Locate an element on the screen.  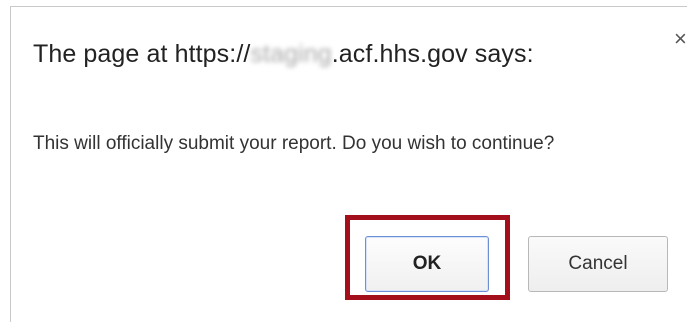
dialog-top-border is located at coordinates (348, 6).